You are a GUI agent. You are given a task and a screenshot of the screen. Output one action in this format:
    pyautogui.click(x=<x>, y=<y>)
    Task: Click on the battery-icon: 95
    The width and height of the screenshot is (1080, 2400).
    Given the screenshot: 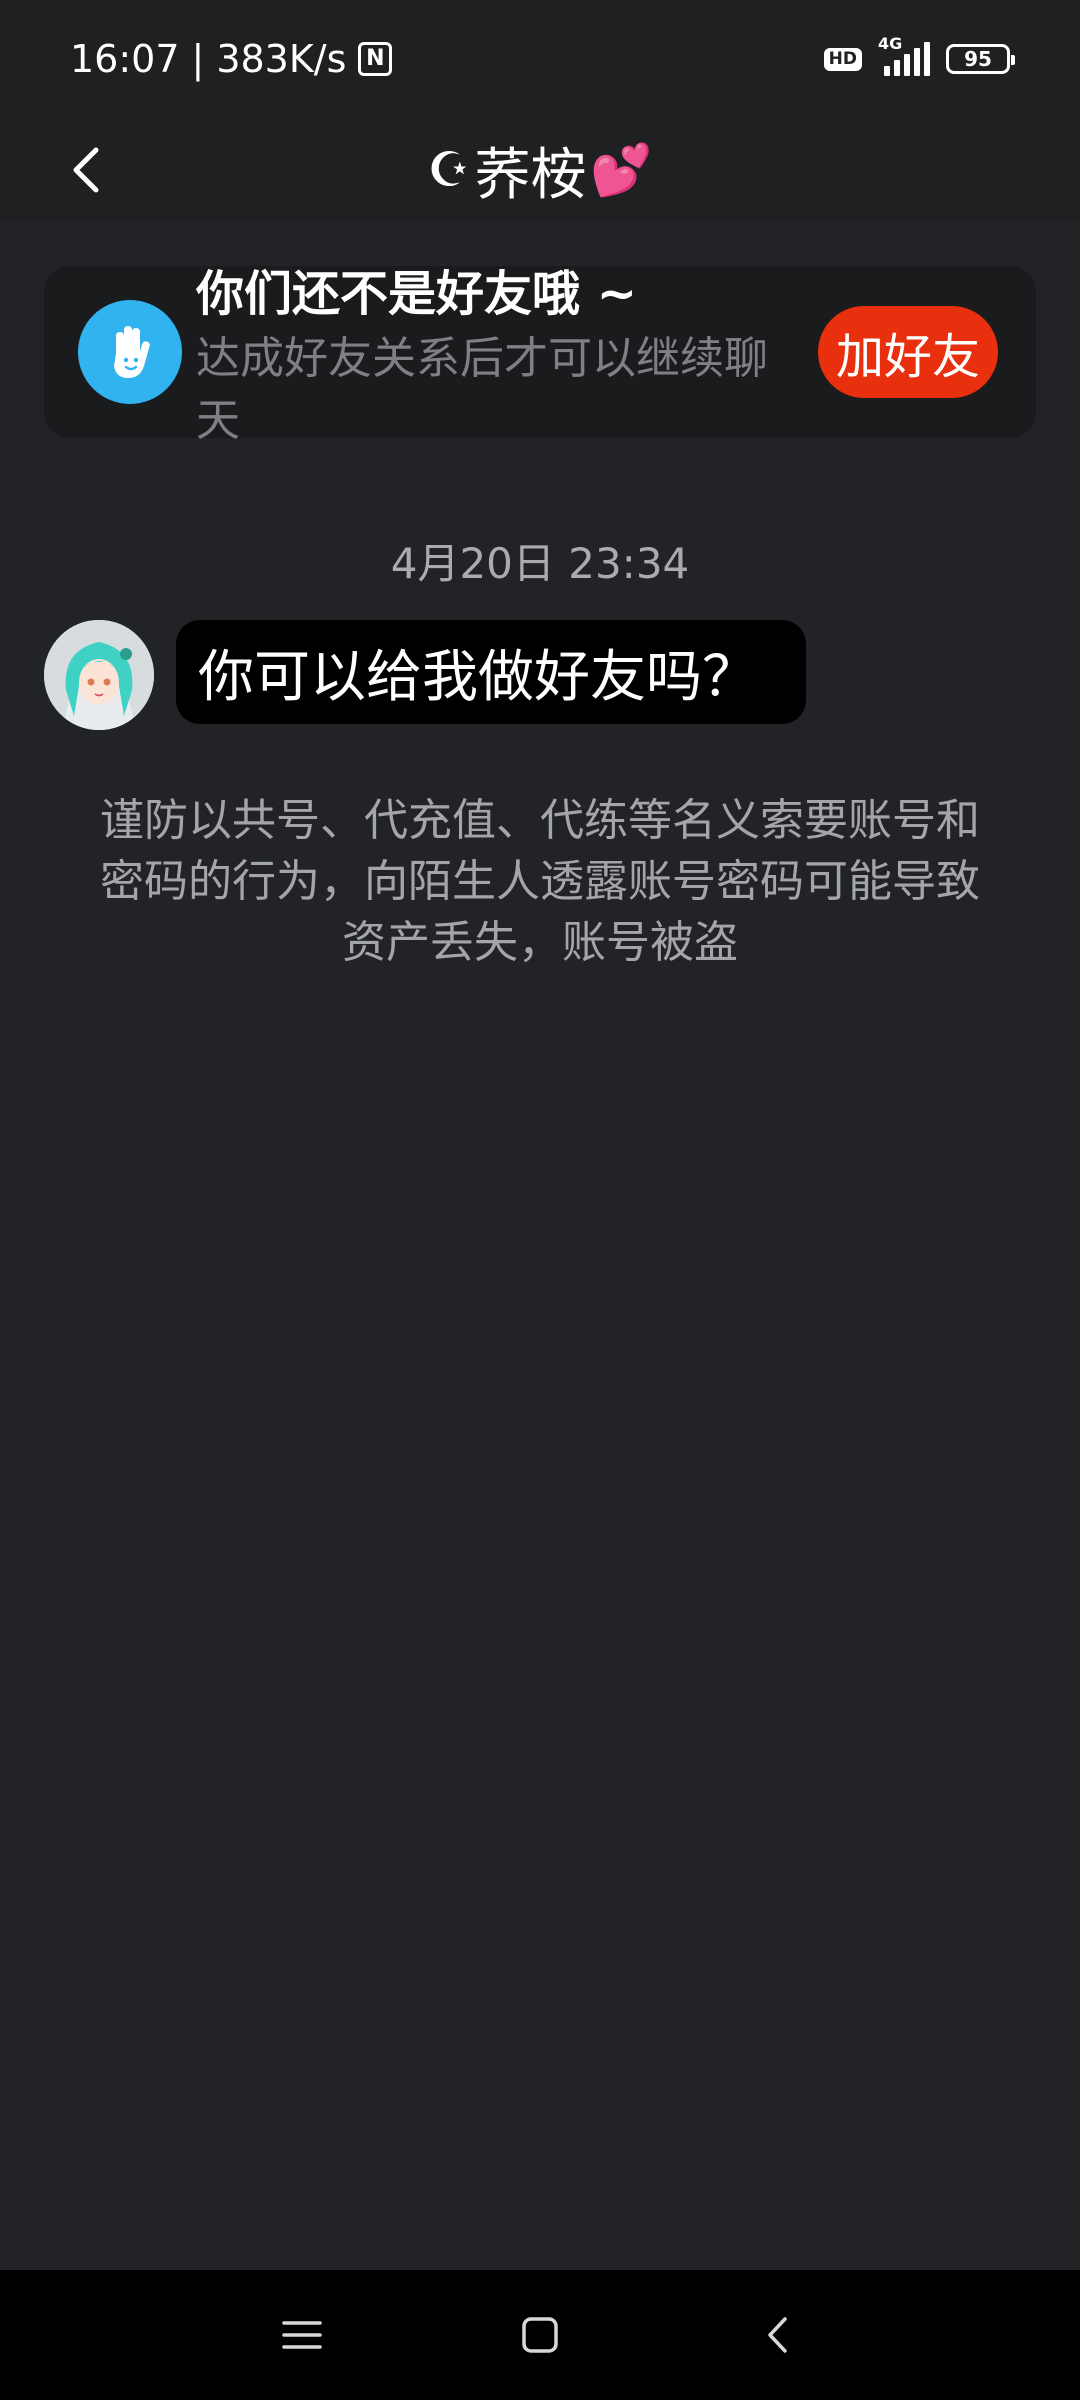 What is the action you would take?
    pyautogui.click(x=980, y=59)
    